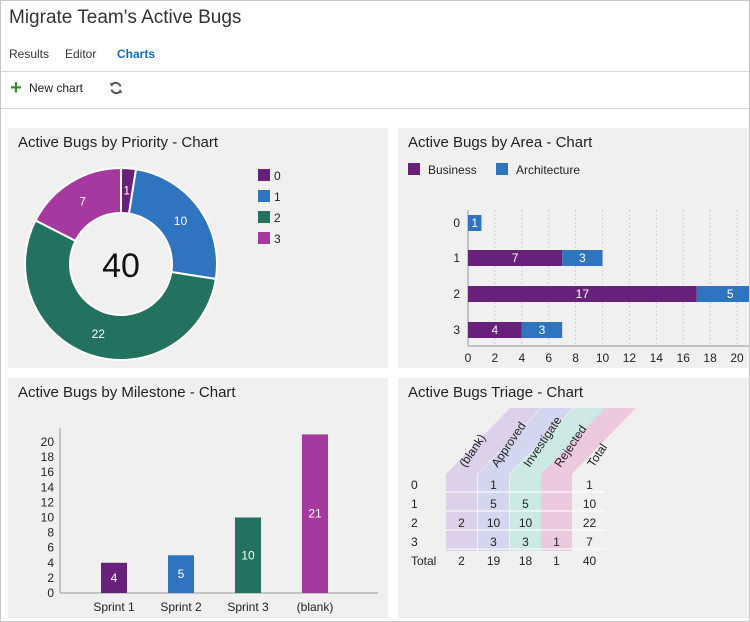 Image resolution: width=750 pixels, height=622 pixels. I want to click on new-chart-button: + New chart, so click(46, 88).